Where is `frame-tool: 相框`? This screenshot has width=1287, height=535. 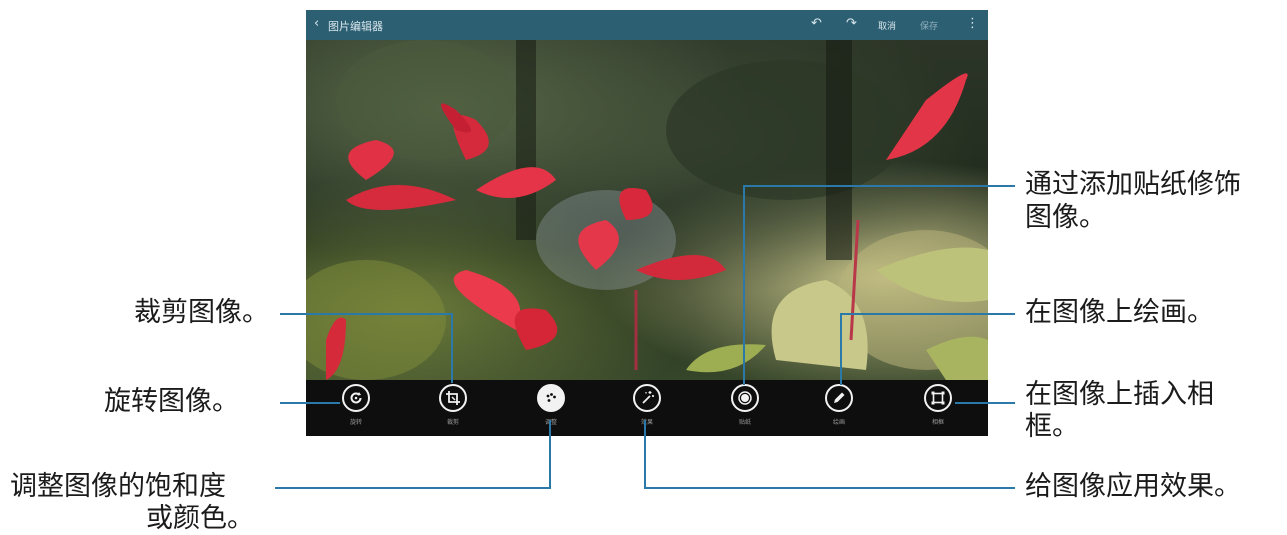
frame-tool: 相框 is located at coordinates (938, 408).